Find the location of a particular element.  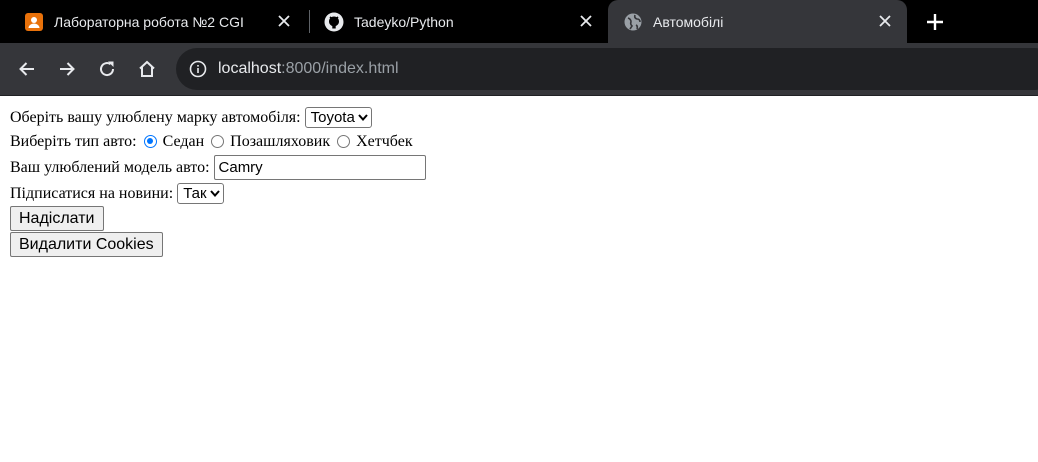

new-tab-icon is located at coordinates (935, 22).